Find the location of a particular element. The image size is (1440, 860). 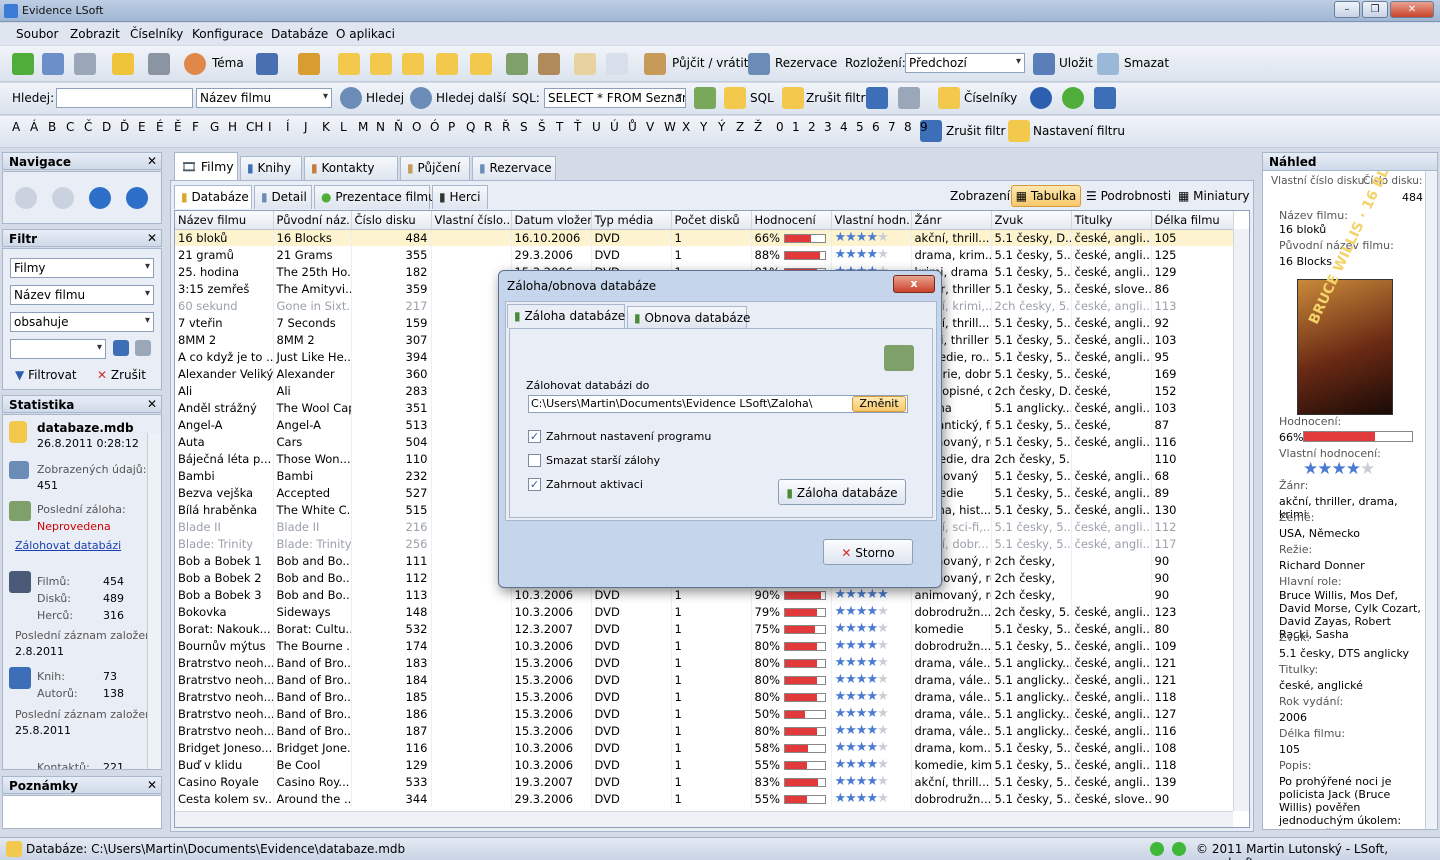

cancel-button: ✕ Storno is located at coordinates (868, 552).